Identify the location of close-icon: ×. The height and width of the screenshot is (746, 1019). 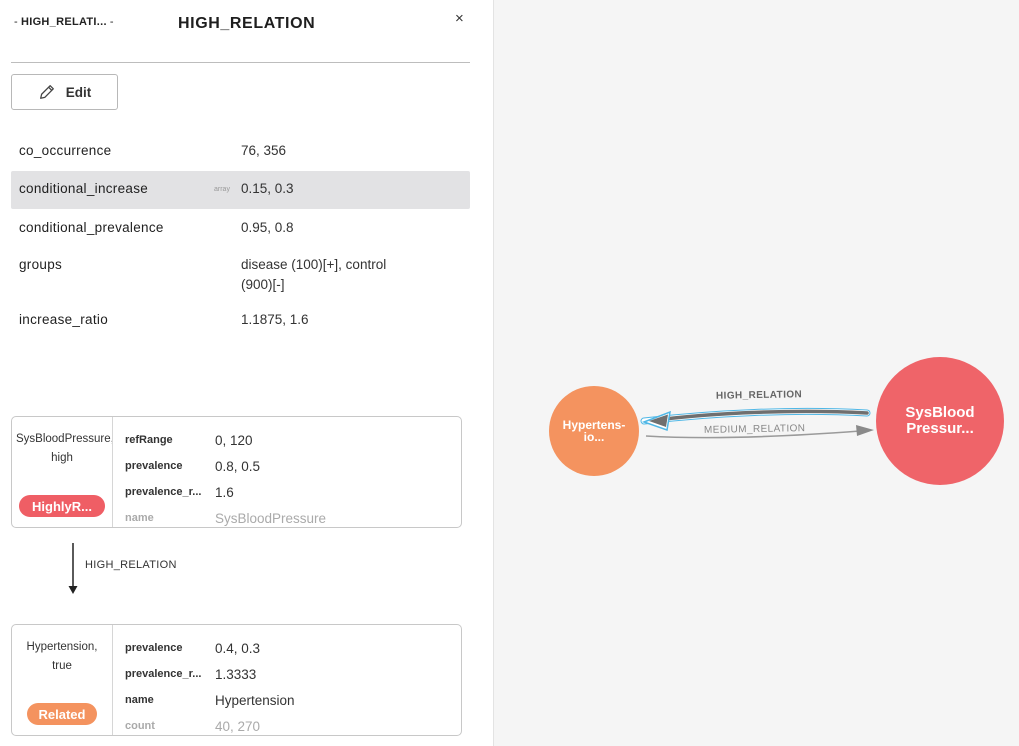
(459, 18).